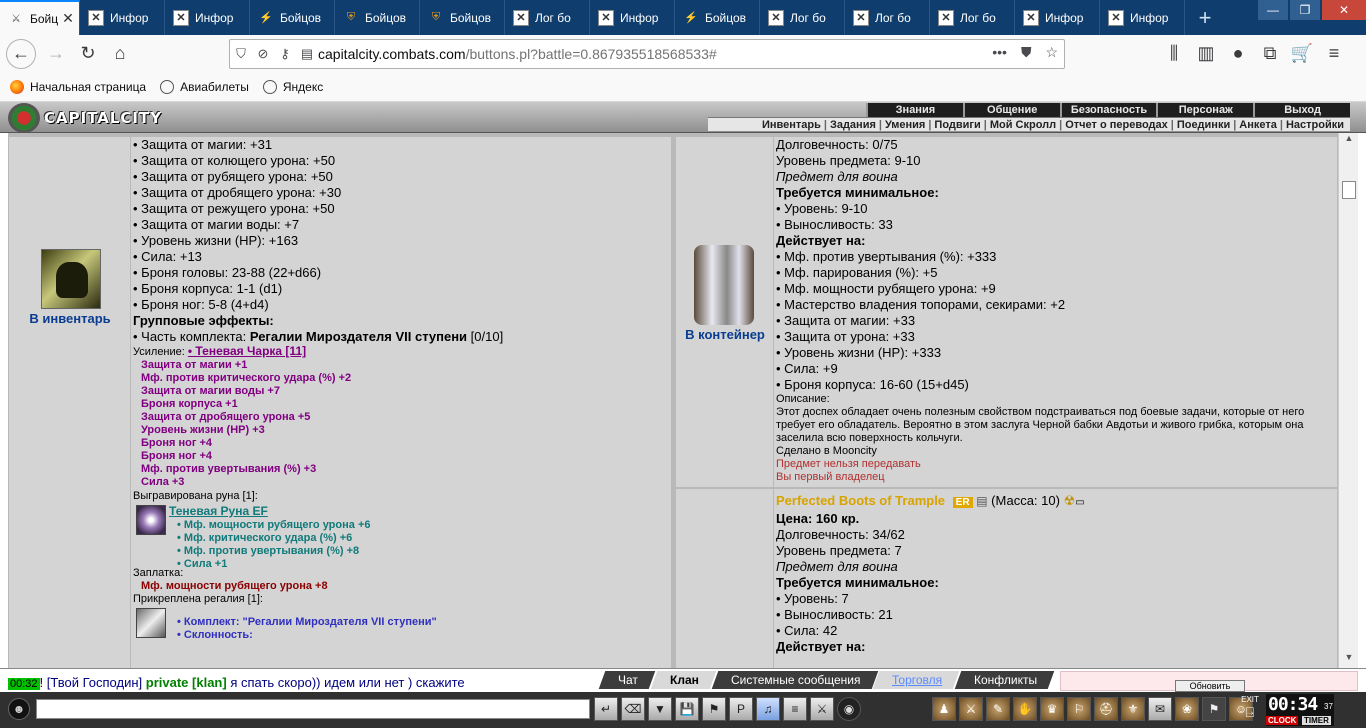 The height and width of the screenshot is (728, 1366). Describe the element at coordinates (714, 709) in the screenshot. I see `run-icon: ⚑` at that location.